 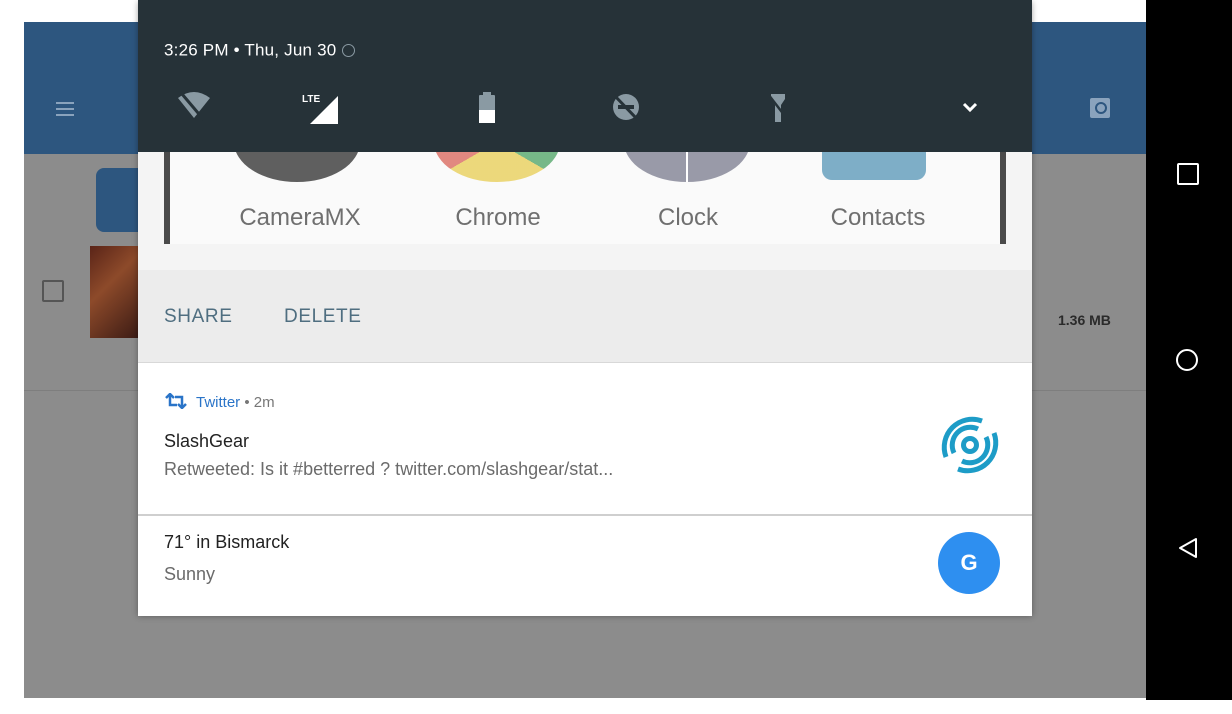 I want to click on notification-text: Sunny, so click(x=190, y=574).